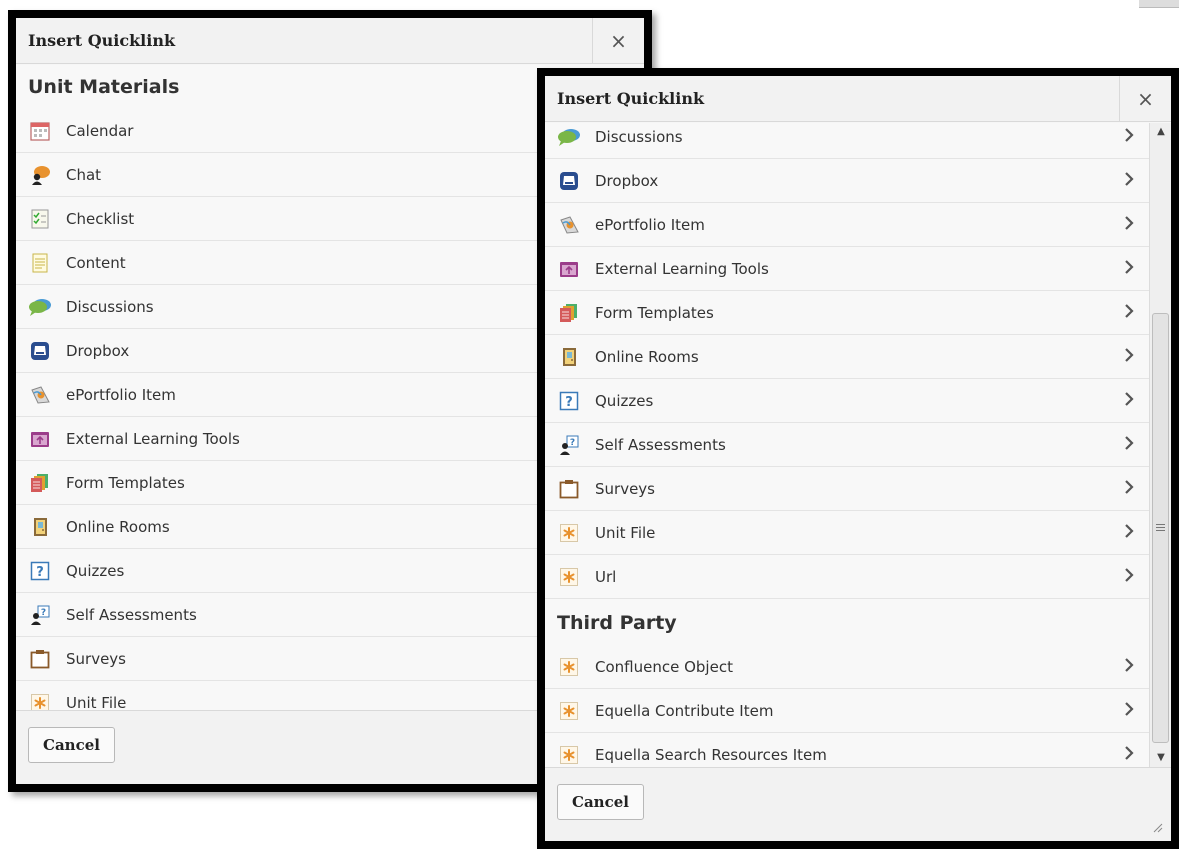 The height and width of the screenshot is (849, 1179). Describe the element at coordinates (847, 489) in the screenshot. I see `list-item-surveys: Surveys` at that location.